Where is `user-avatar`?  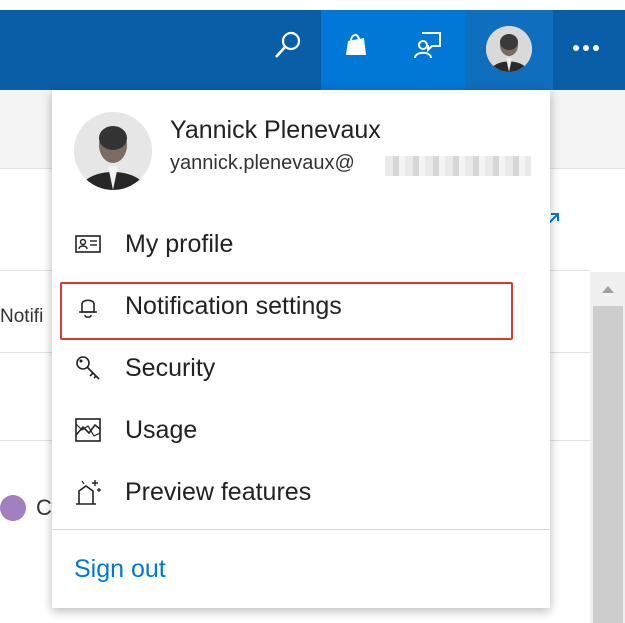 user-avatar is located at coordinates (509, 49).